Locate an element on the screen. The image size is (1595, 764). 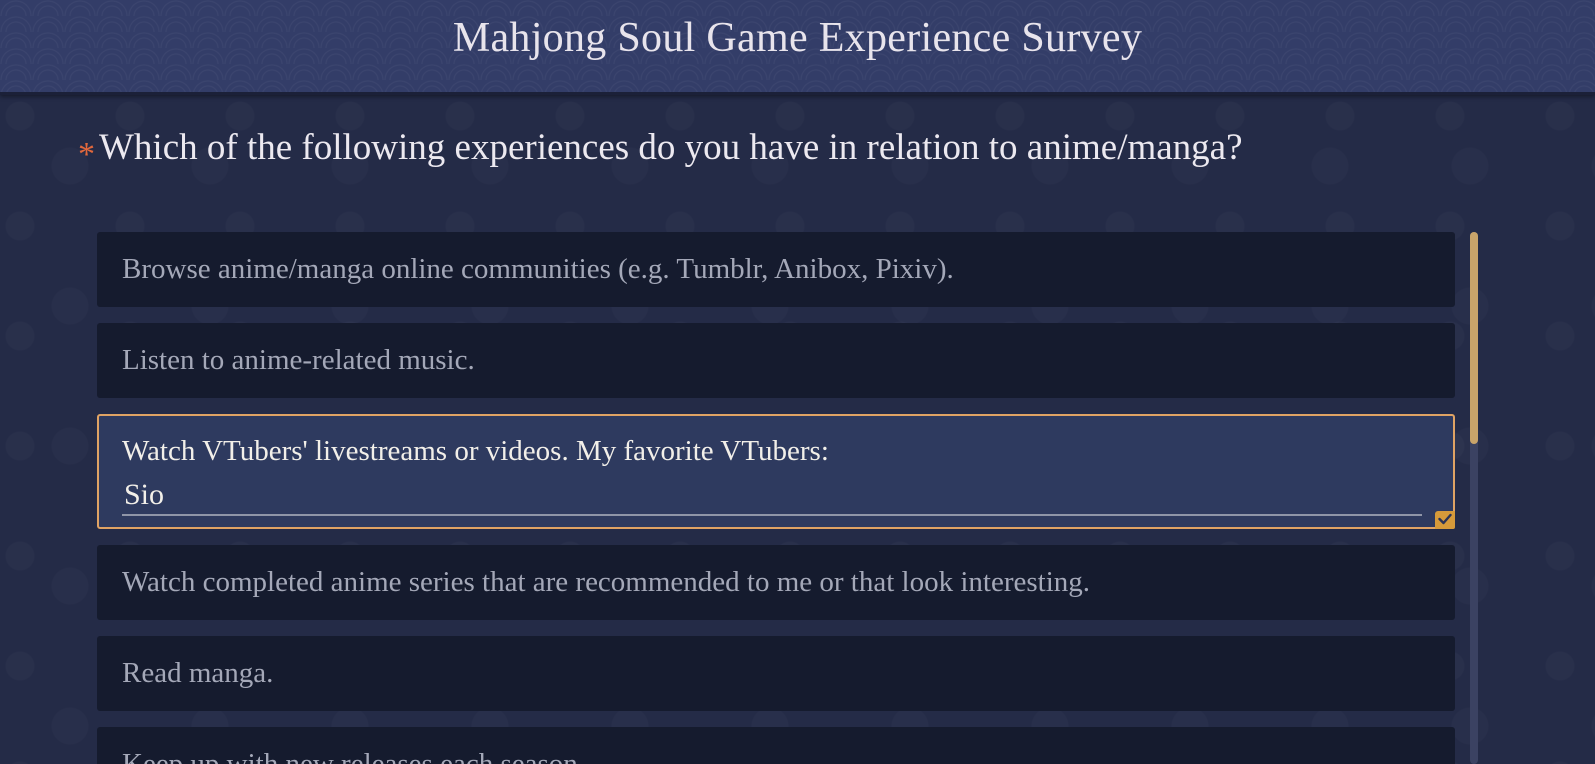
survey-title: Mahjong Soul Game Experience Survey is located at coordinates (797, 38).